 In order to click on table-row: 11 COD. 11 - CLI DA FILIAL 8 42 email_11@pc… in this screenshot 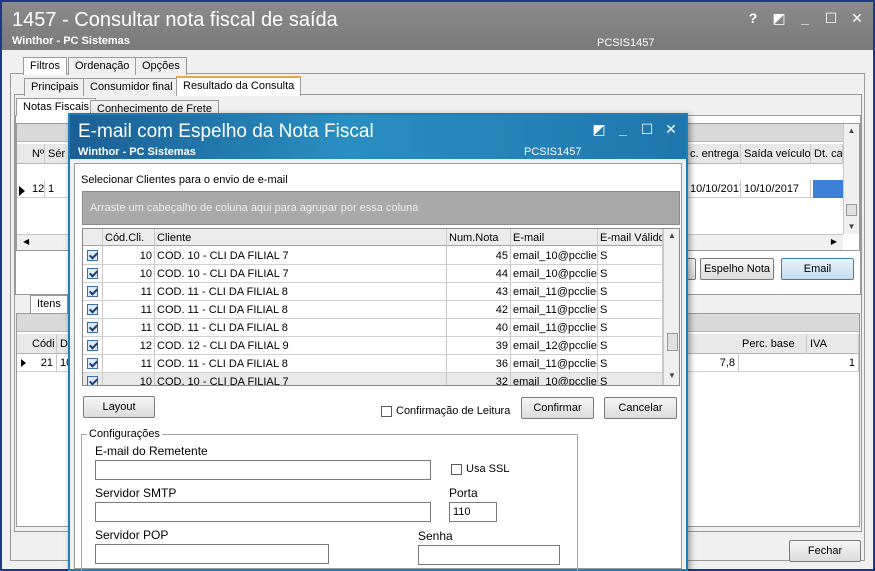, I will do `click(373, 310)`.